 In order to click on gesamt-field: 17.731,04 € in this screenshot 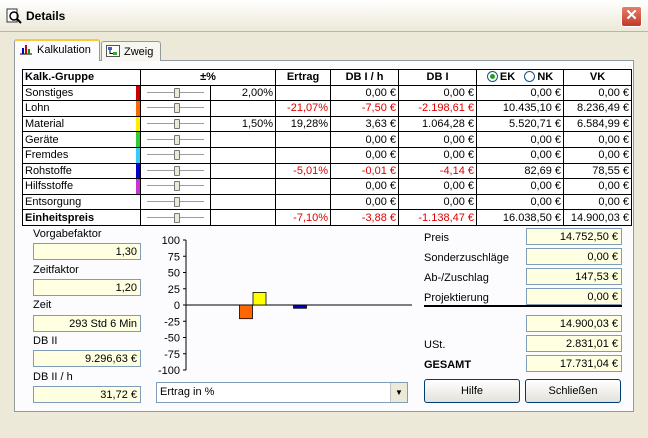, I will do `click(574, 363)`.